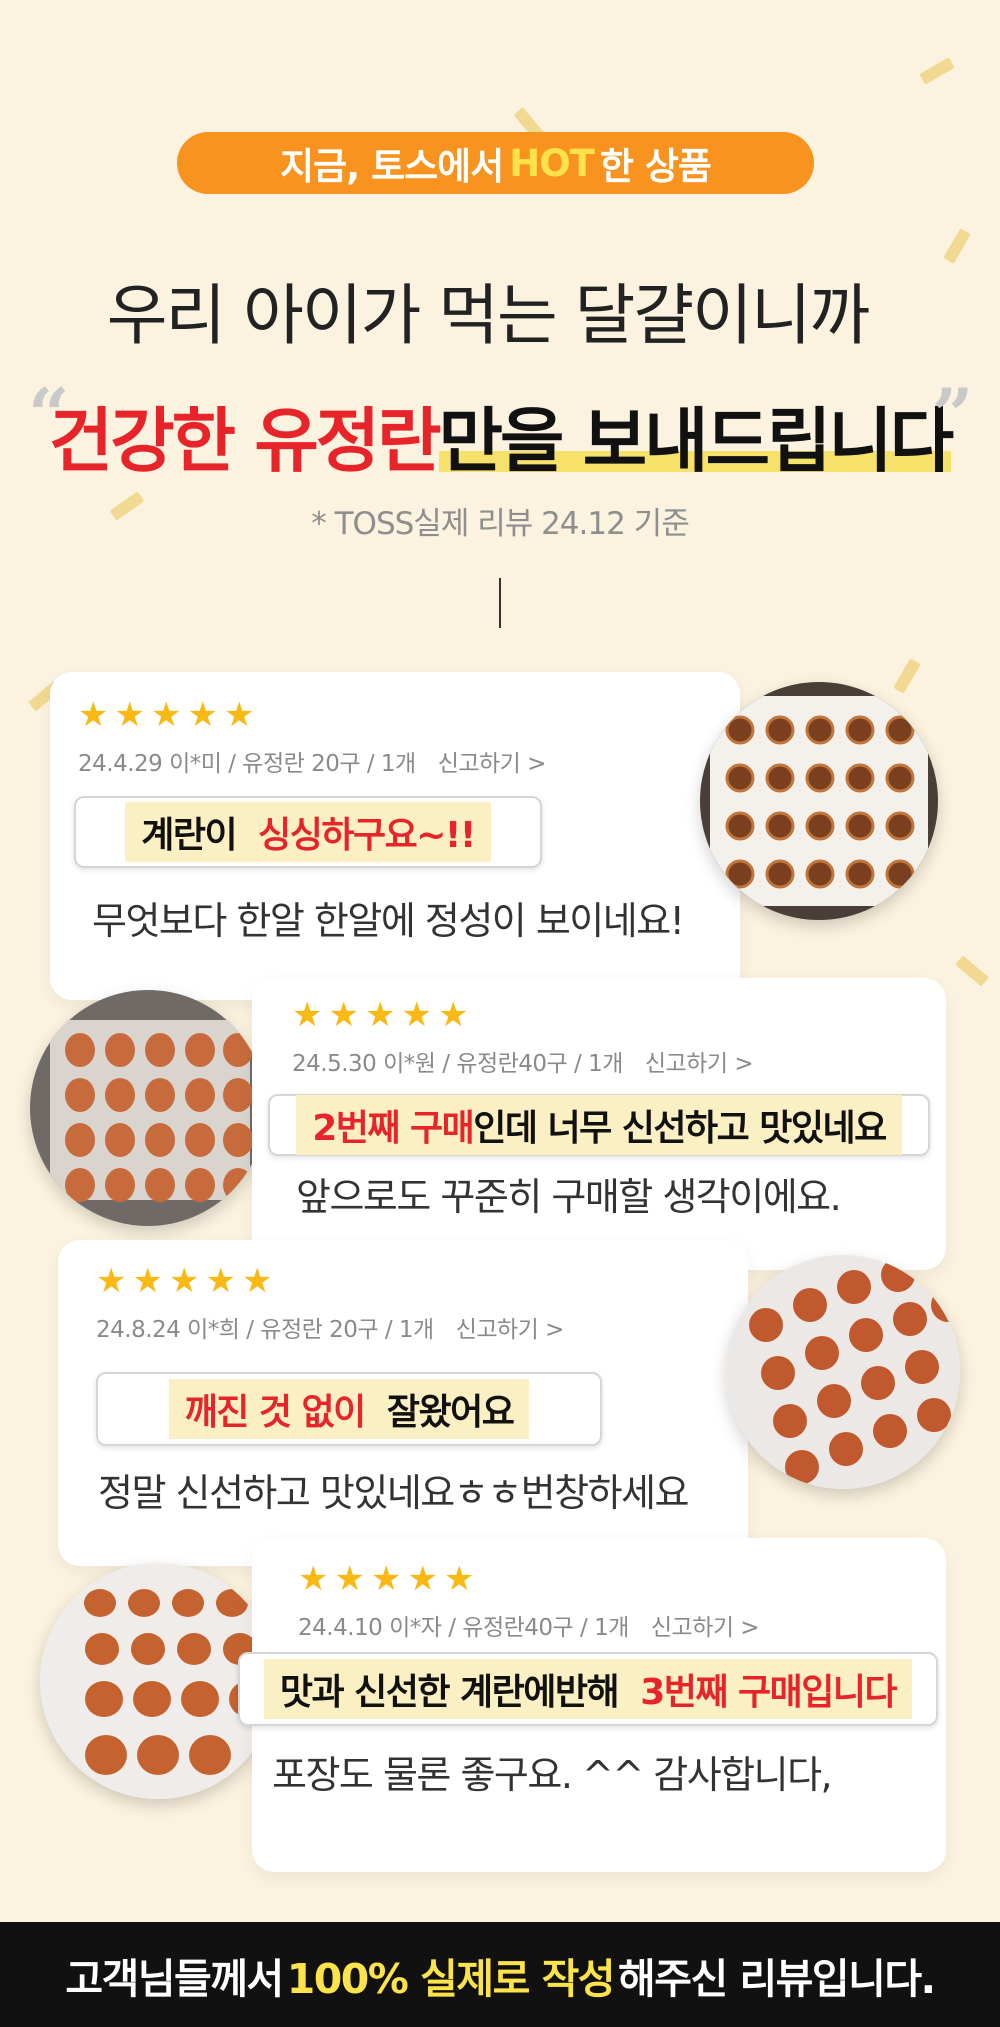 The width and height of the screenshot is (1000, 2027). What do you see at coordinates (457, 1064) in the screenshot?
I see `review-meta-info: 24.5.30 이*원 / 유정란40구 / 1개` at bounding box center [457, 1064].